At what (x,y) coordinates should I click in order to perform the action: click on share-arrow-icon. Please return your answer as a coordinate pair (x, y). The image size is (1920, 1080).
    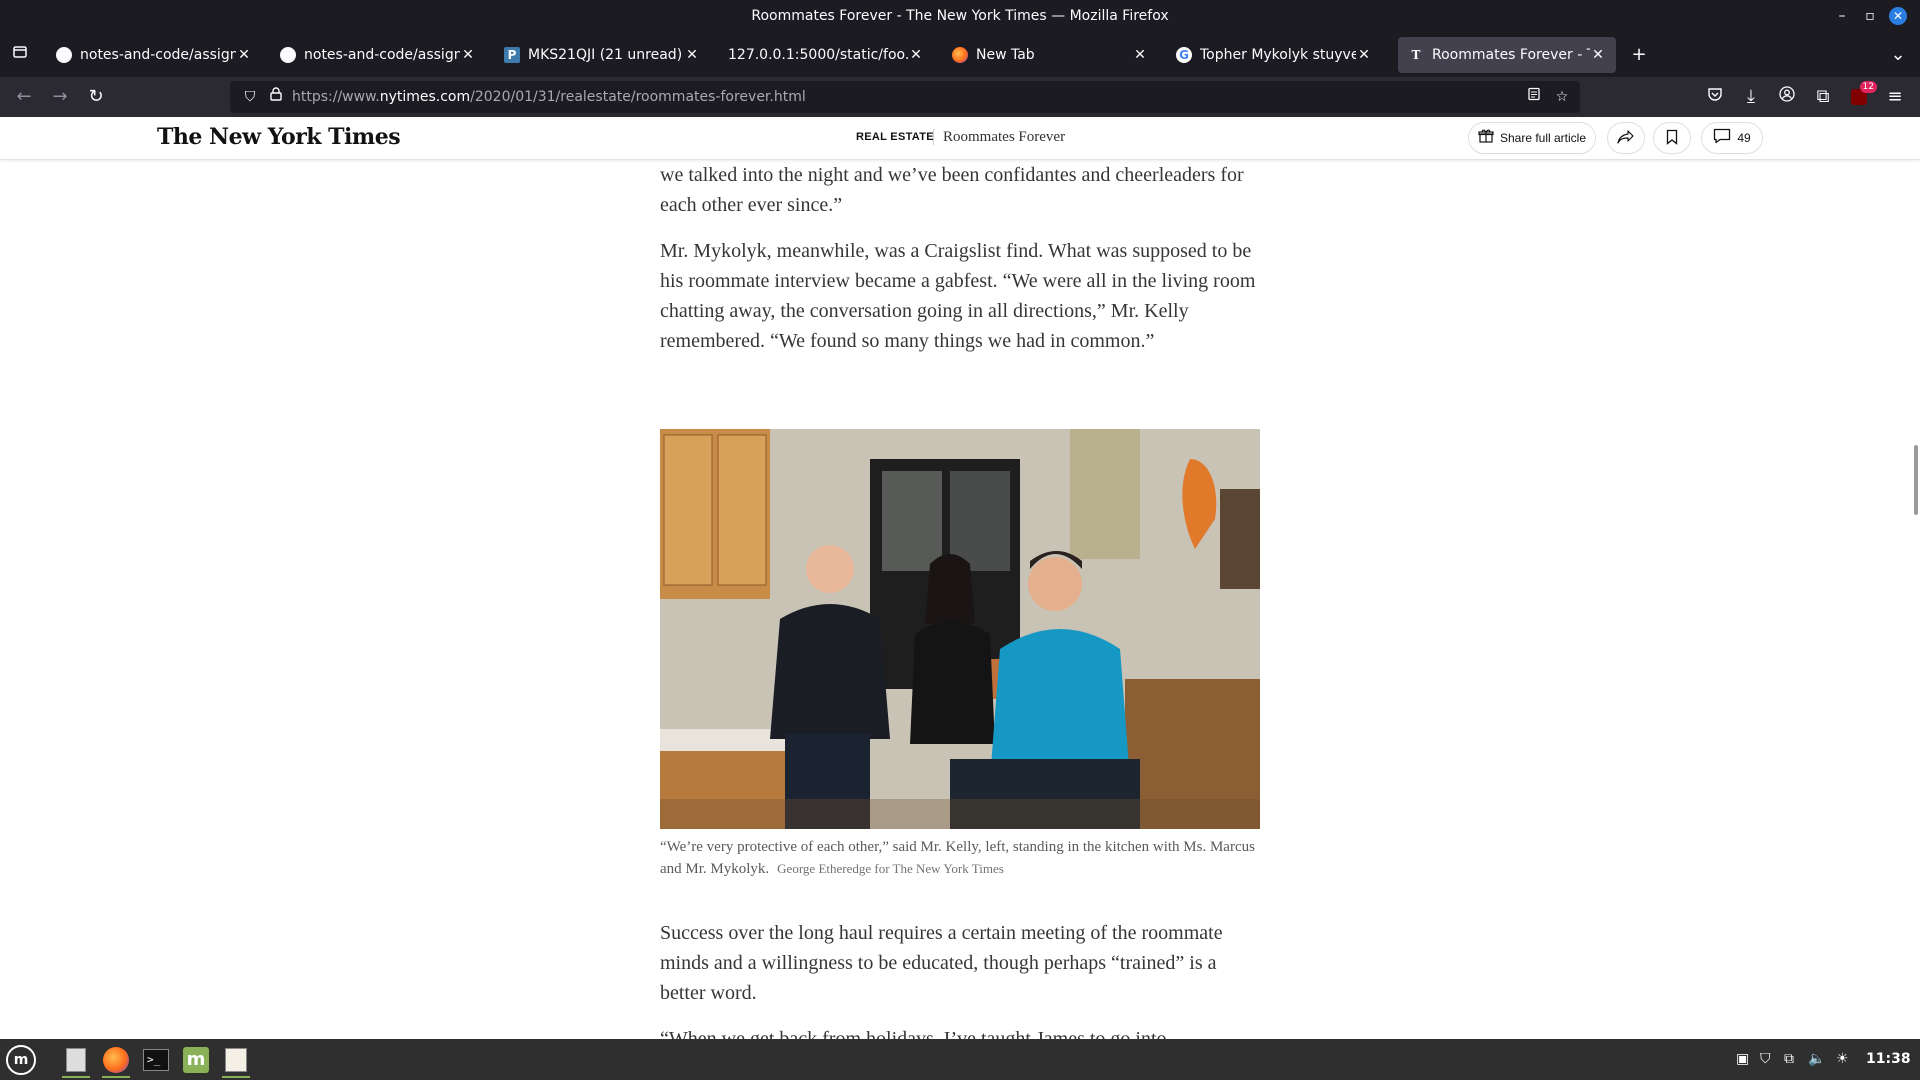
    Looking at the image, I should click on (1626, 138).